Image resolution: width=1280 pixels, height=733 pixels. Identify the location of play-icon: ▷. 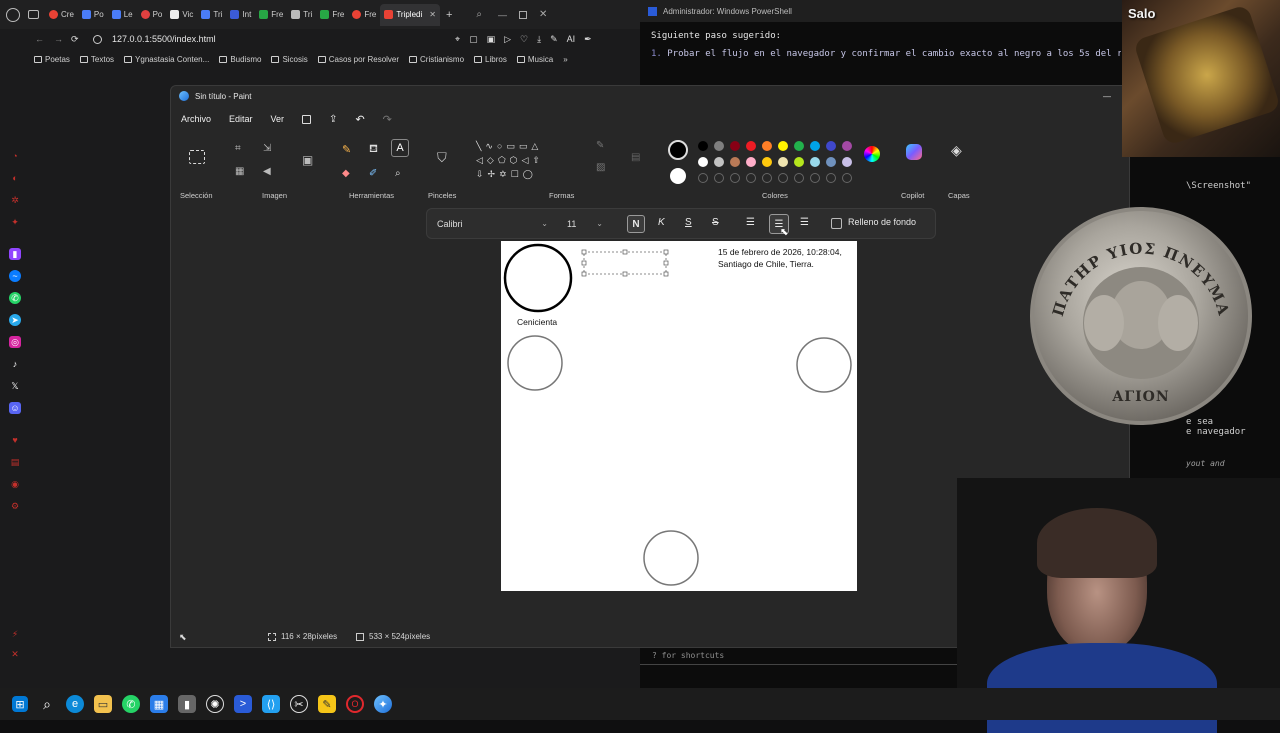
(507, 39).